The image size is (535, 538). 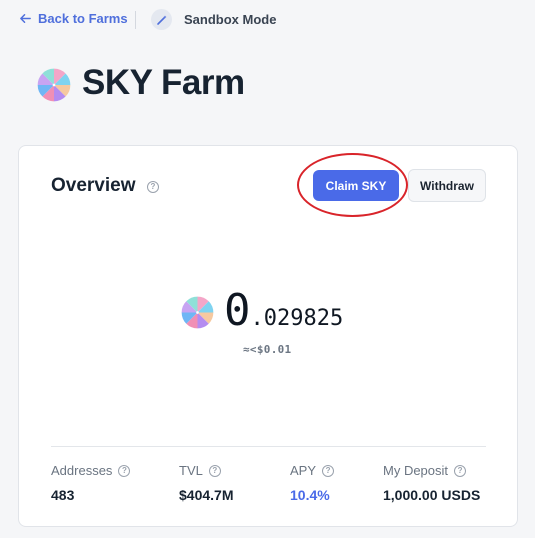 I want to click on stat-label: APY, so click(x=303, y=470).